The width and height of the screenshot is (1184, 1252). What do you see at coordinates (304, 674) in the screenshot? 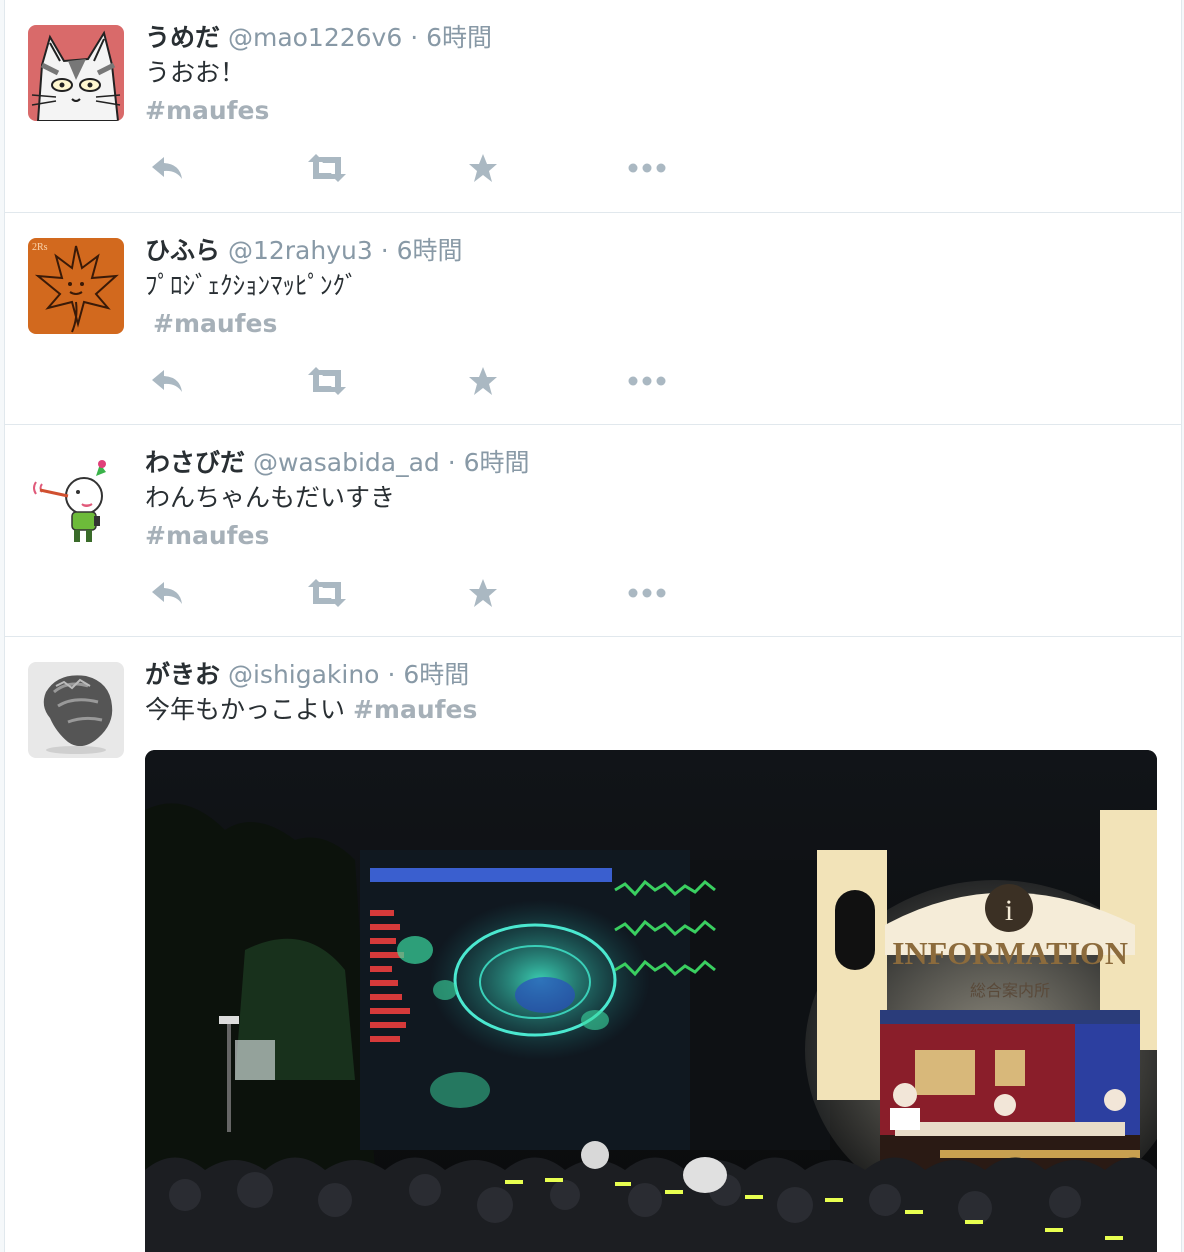
I see `username: @ishigakino` at bounding box center [304, 674].